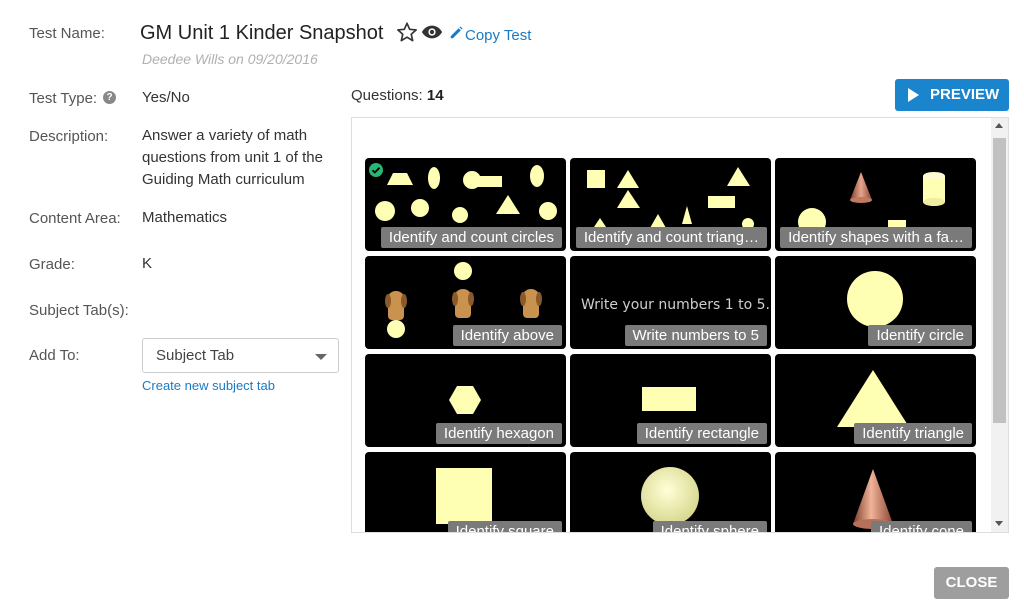  I want to click on question-tile: Identify sphere, so click(670, 492).